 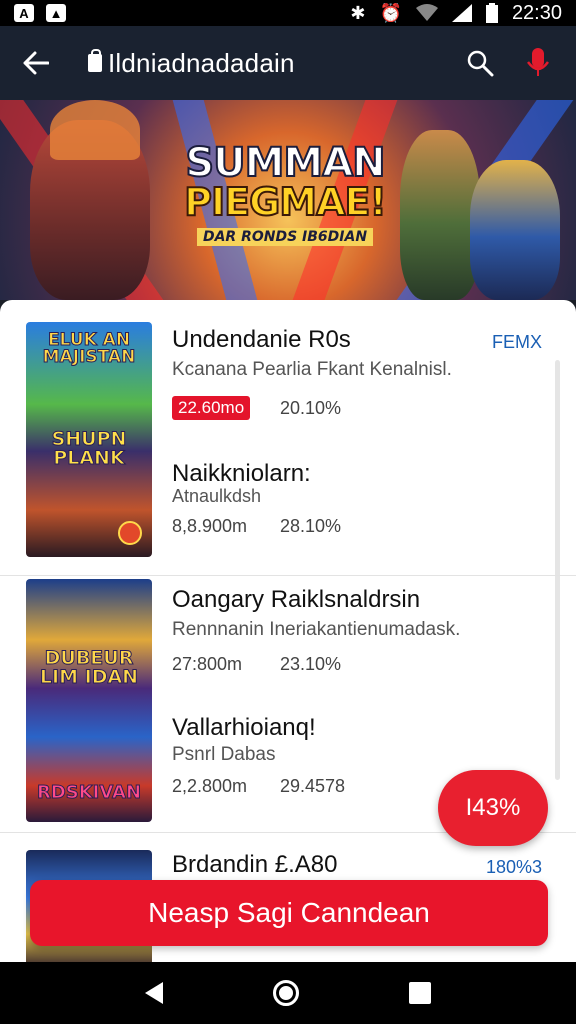 What do you see at coordinates (358, 12) in the screenshot?
I see `bluetooth-icon: ✱` at bounding box center [358, 12].